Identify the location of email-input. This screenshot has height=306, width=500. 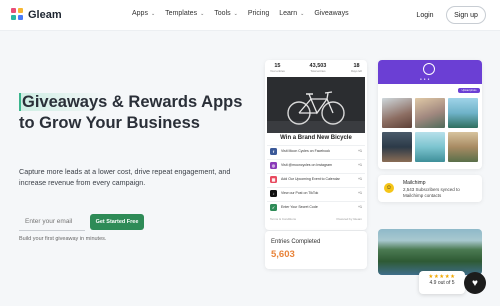
(52, 221).